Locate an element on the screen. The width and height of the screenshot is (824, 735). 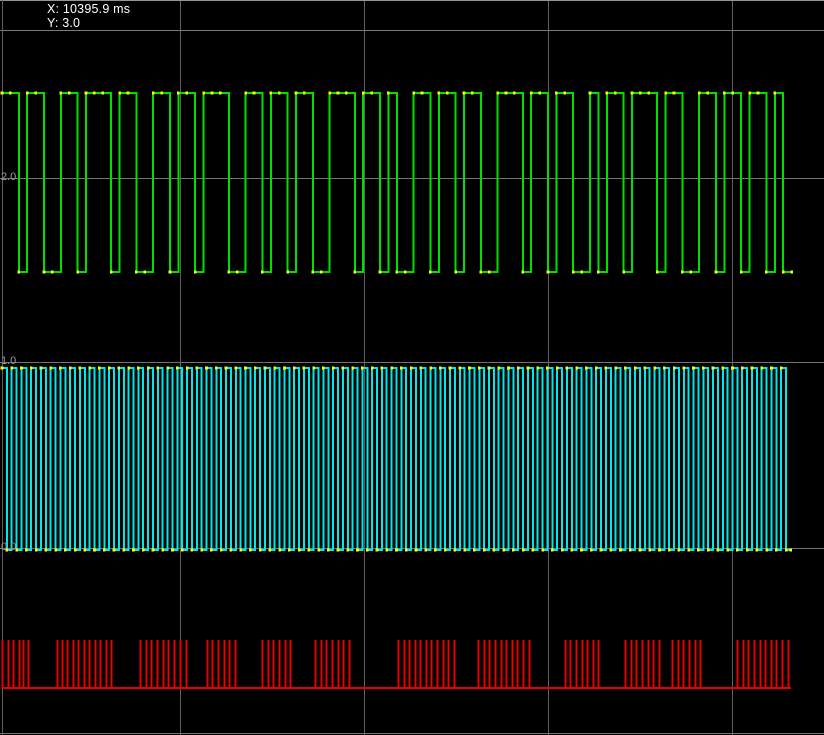
y-tick-label-2: 2.0 is located at coordinates (9, 177).